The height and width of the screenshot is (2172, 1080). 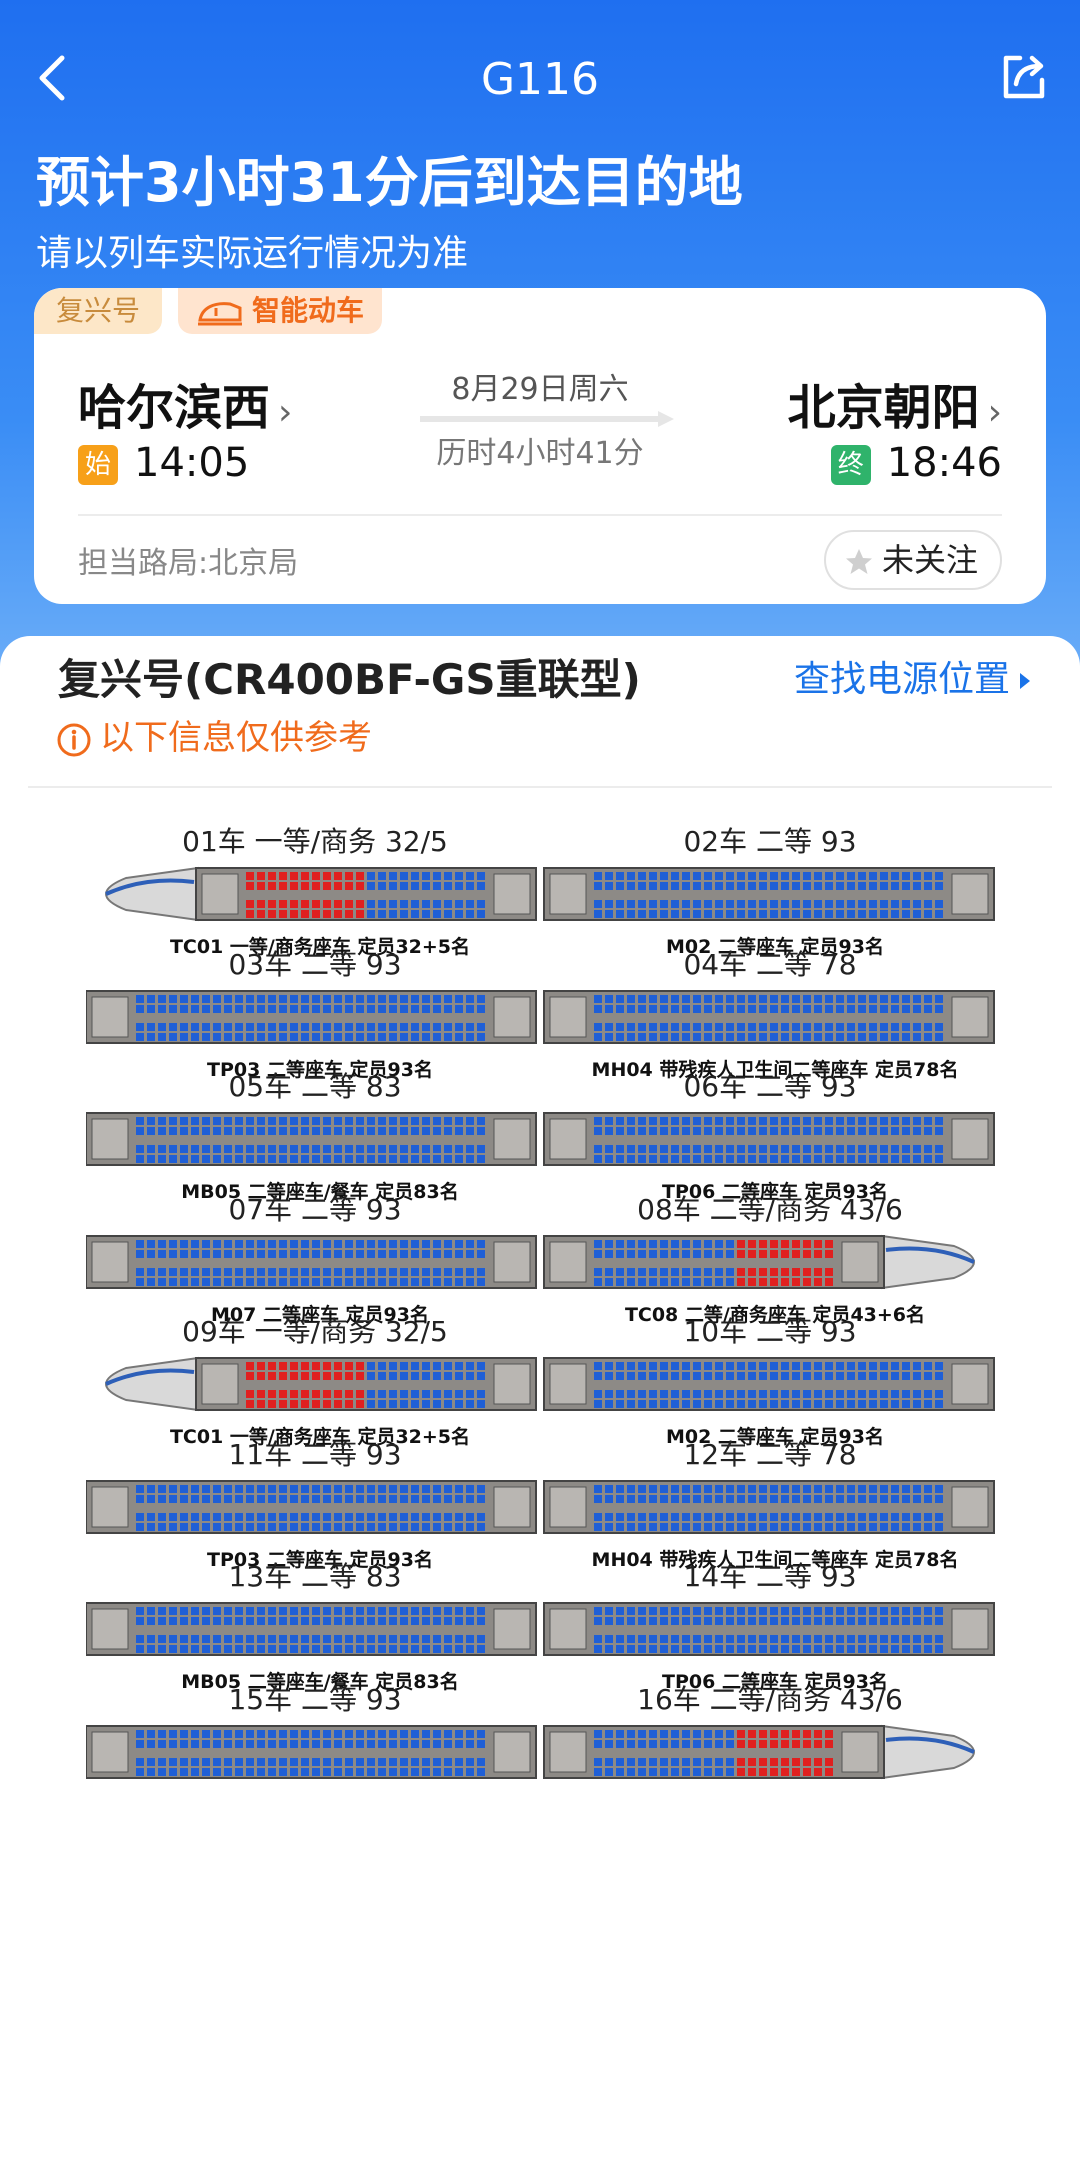 What do you see at coordinates (315, 1086) in the screenshot?
I see `car-label: 05车 二等 83` at bounding box center [315, 1086].